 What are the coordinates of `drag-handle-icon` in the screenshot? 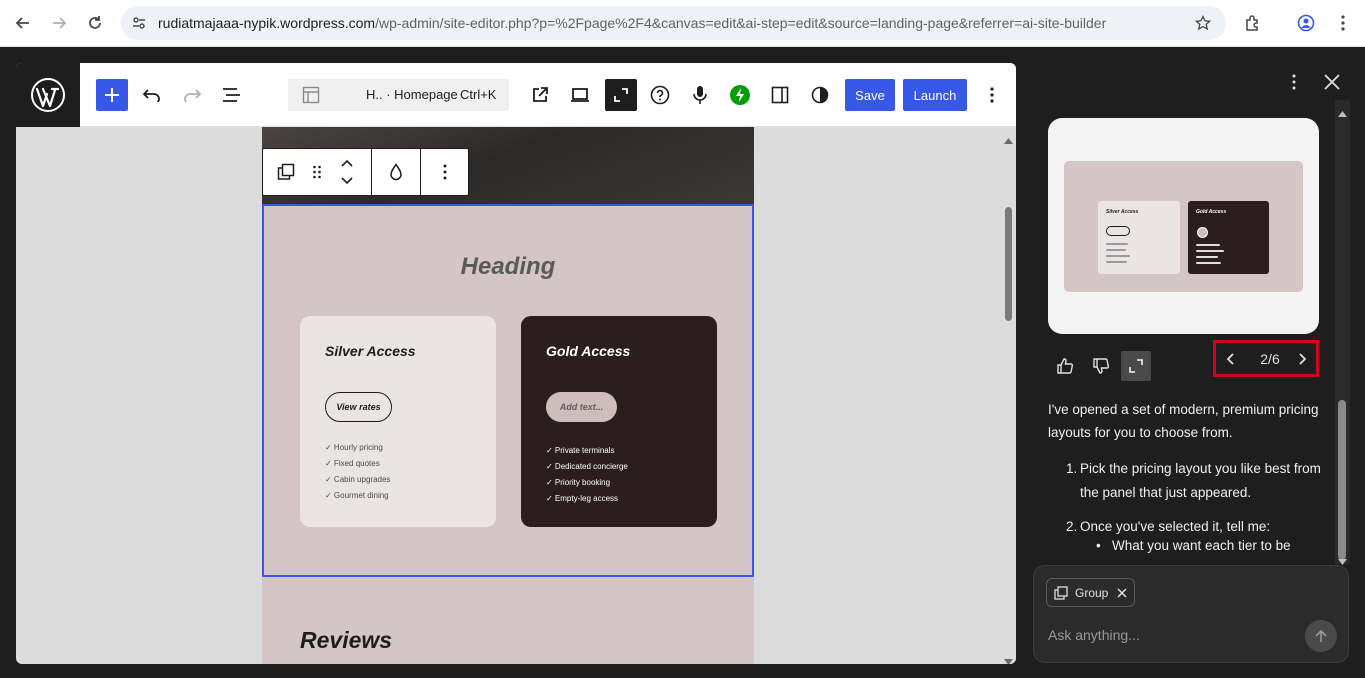 It's located at (317, 172).